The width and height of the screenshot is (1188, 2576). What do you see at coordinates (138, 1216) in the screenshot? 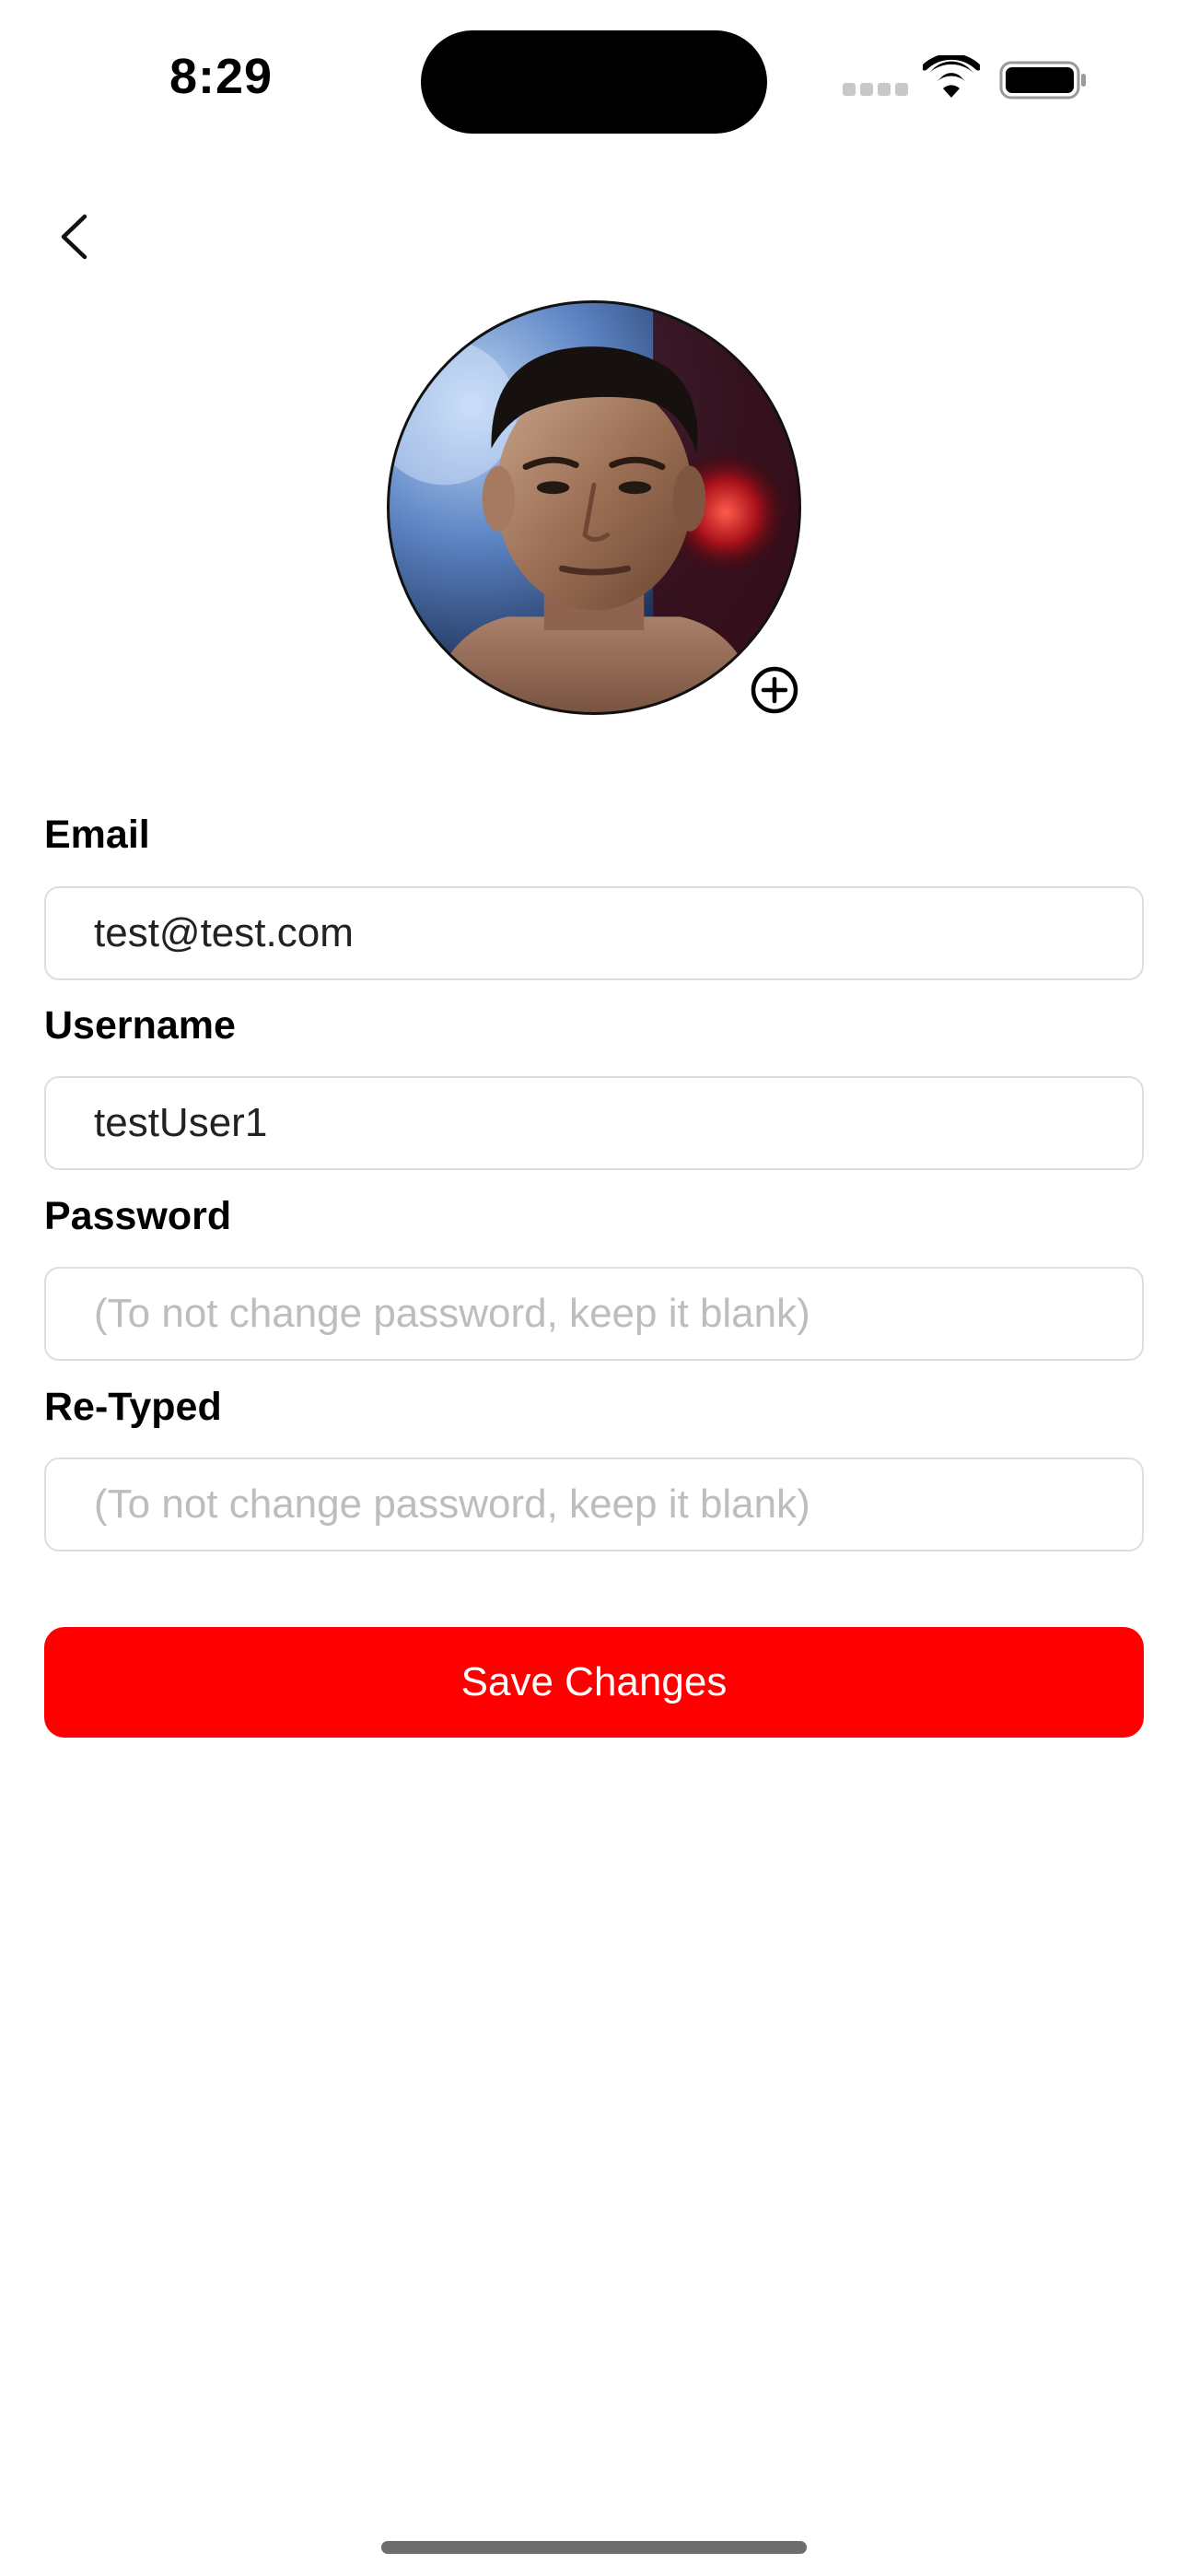
I see `password-label: Password` at bounding box center [138, 1216].